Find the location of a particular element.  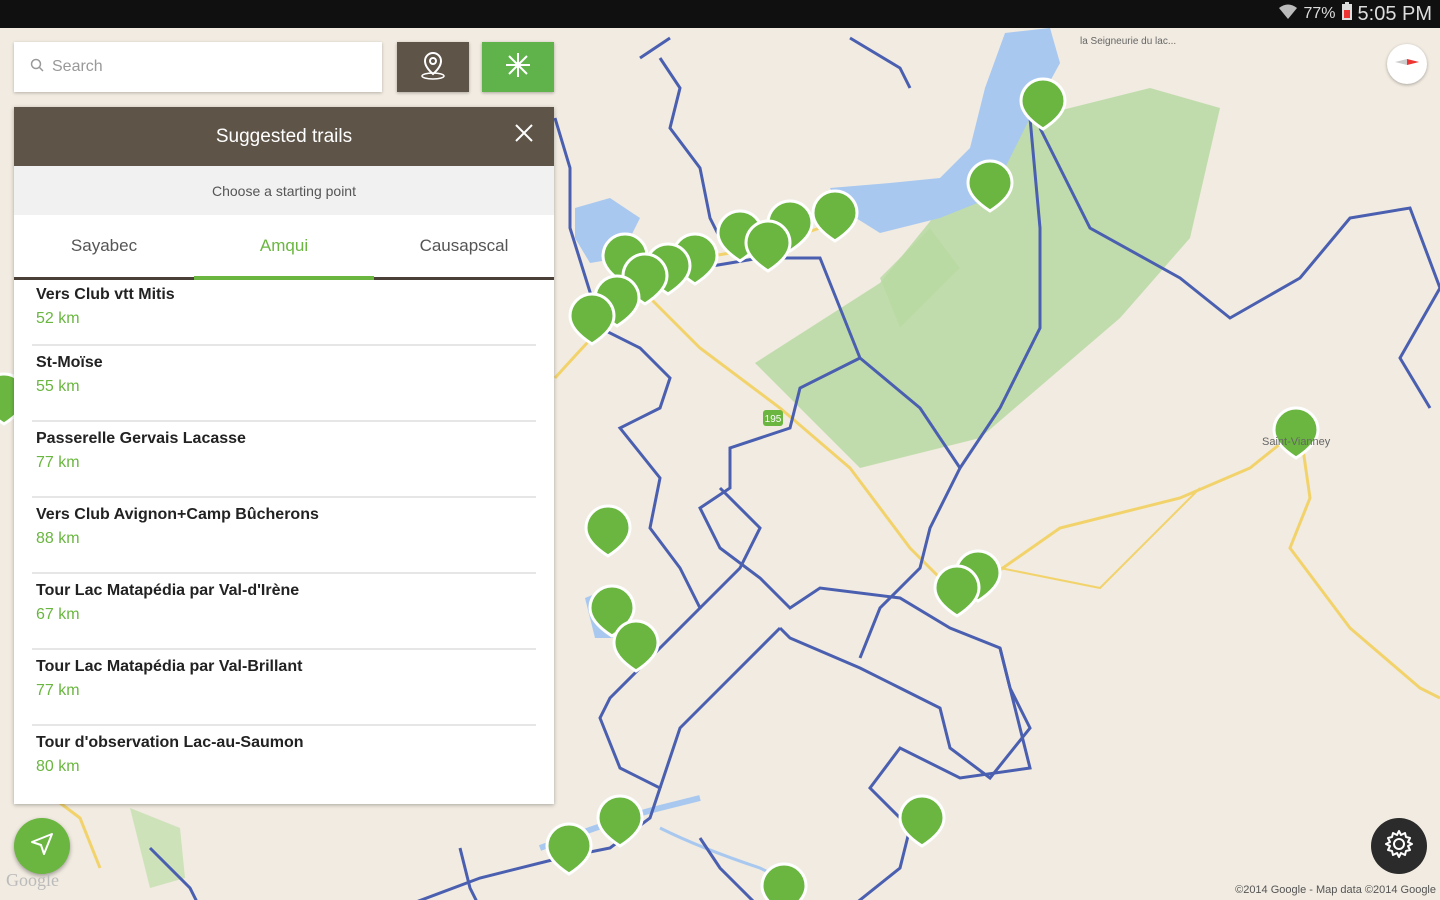

search-input is located at coordinates (202, 67).